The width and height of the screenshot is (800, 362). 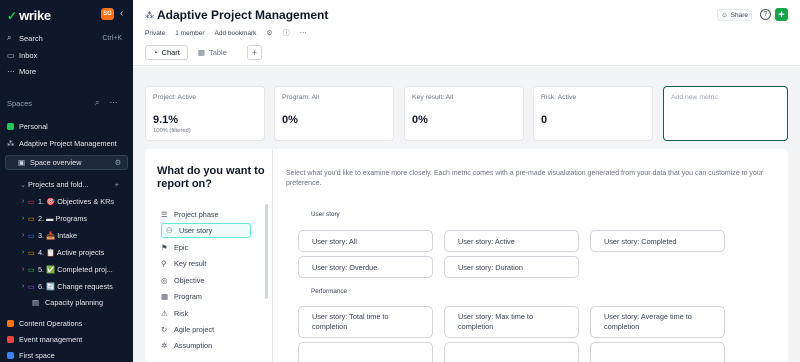 What do you see at coordinates (107, 14) in the screenshot?
I see `avatar: SG` at bounding box center [107, 14].